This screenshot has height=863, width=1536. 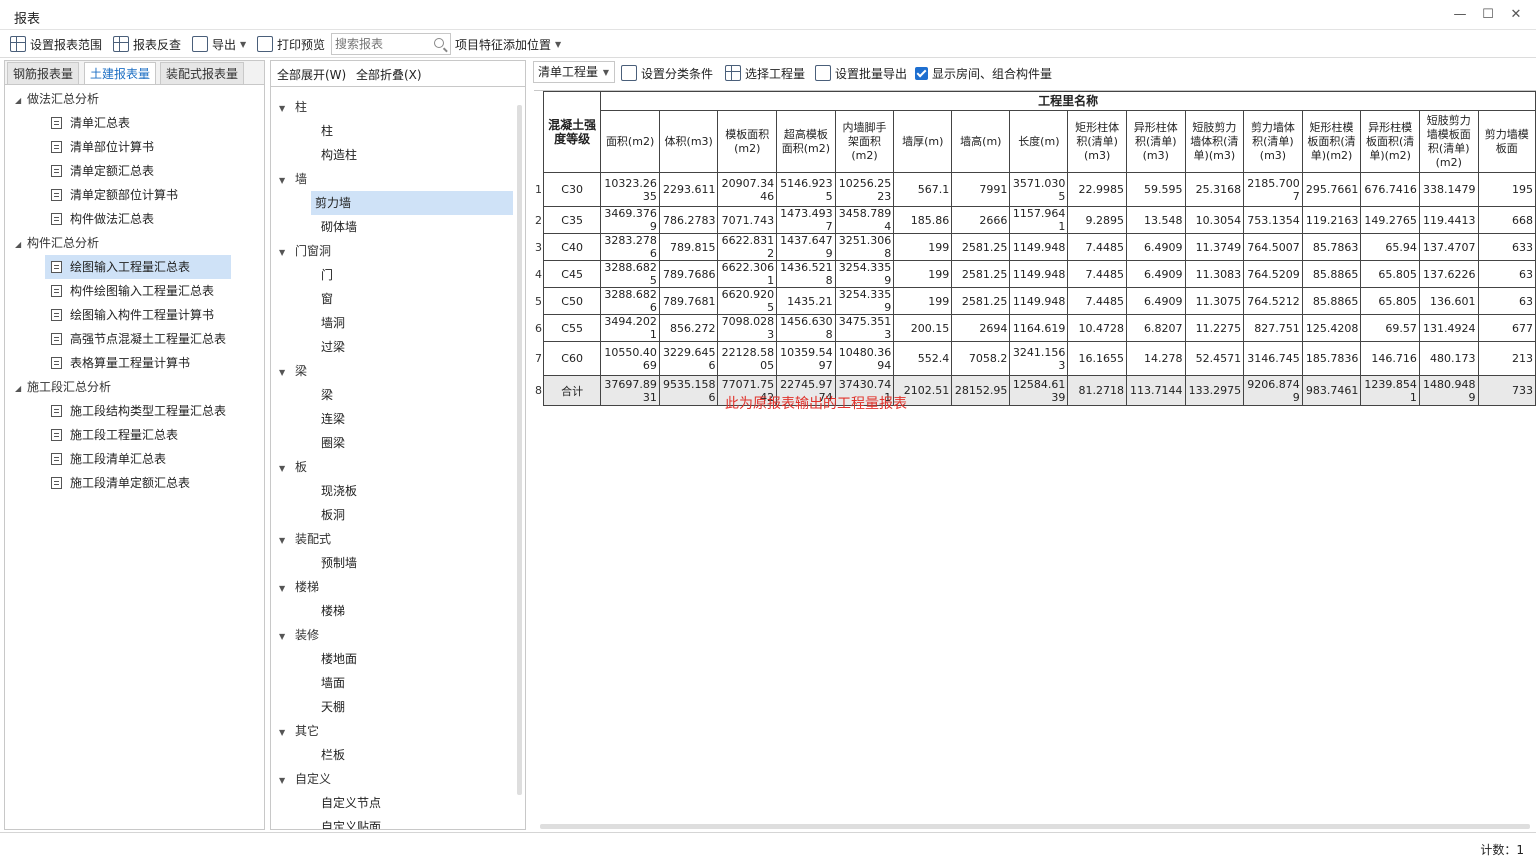 What do you see at coordinates (397, 611) in the screenshot?
I see `tree-item-stairs: 楼梯` at bounding box center [397, 611].